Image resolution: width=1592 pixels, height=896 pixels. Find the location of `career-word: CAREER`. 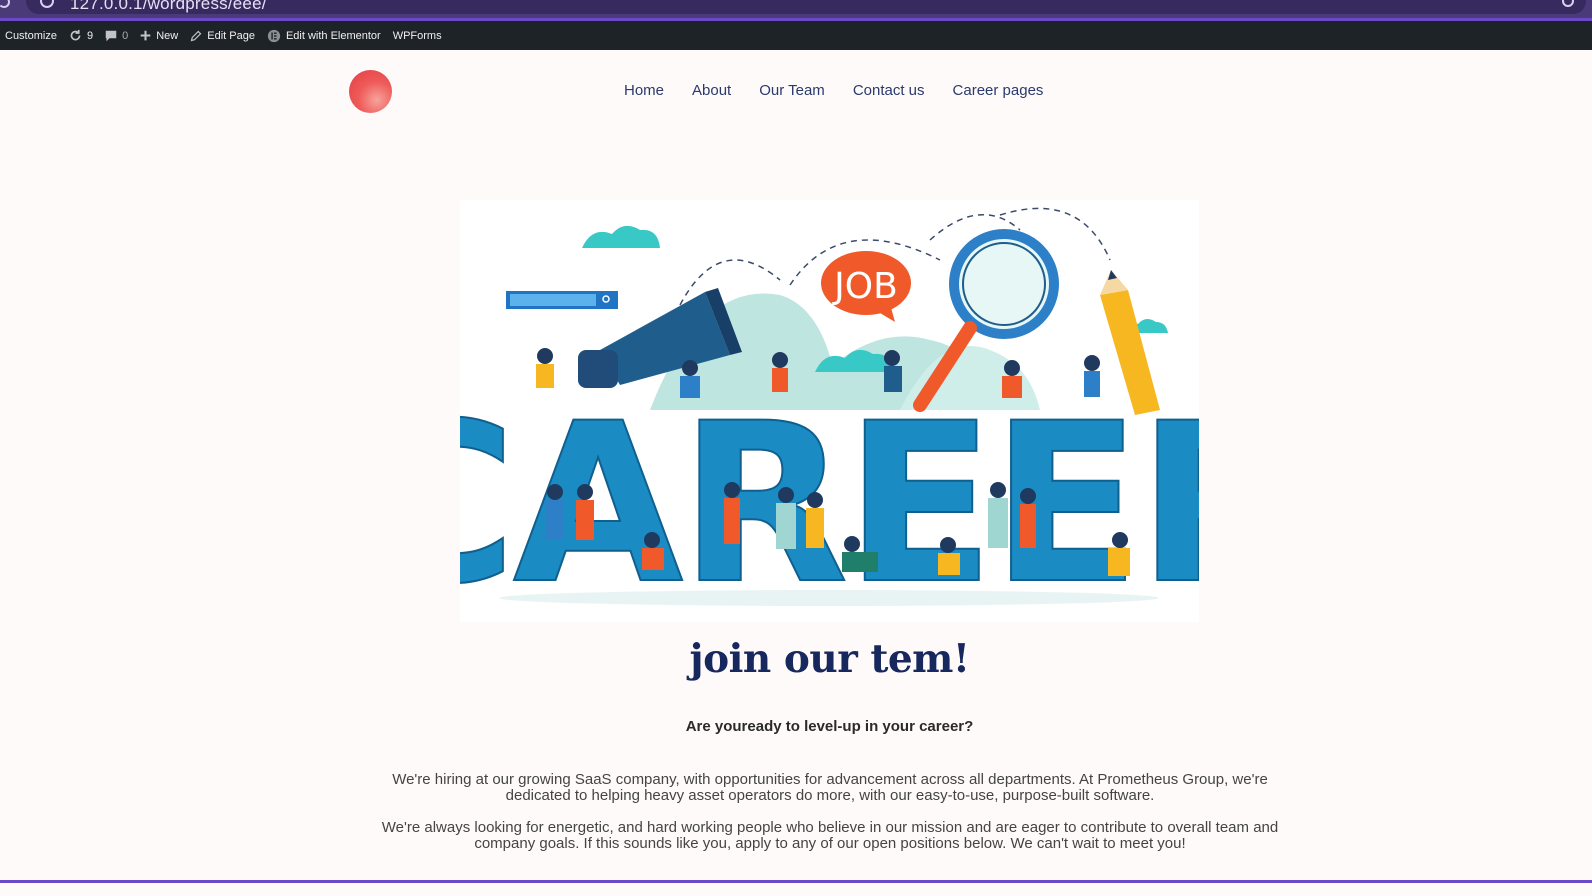

career-word: CAREER is located at coordinates (829, 499).